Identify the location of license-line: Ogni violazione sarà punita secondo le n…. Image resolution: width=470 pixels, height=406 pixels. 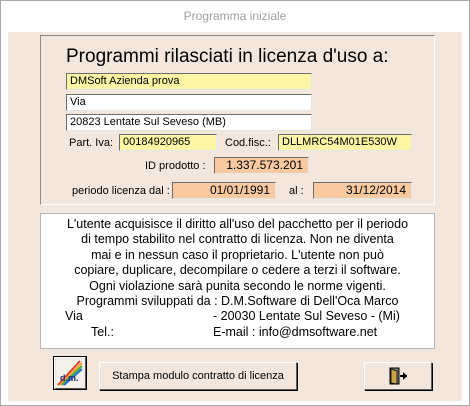
(237, 285).